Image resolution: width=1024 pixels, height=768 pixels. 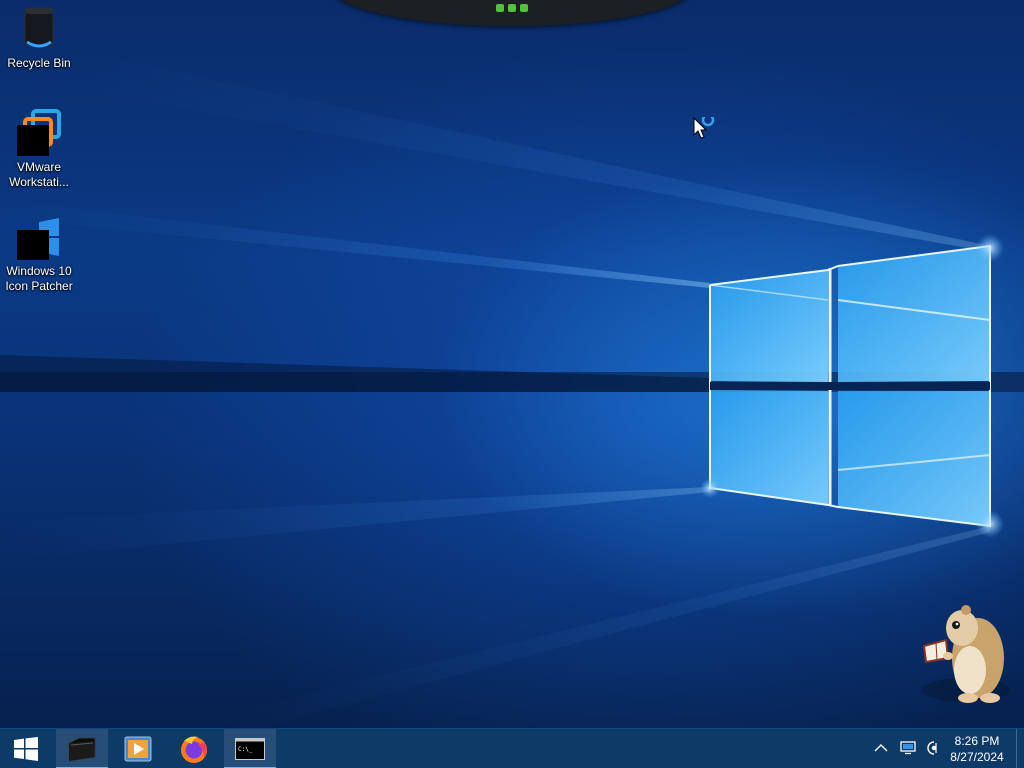 What do you see at coordinates (977, 749) in the screenshot?
I see `taskbar-clock: 8:26 PM 8/27/2024` at bounding box center [977, 749].